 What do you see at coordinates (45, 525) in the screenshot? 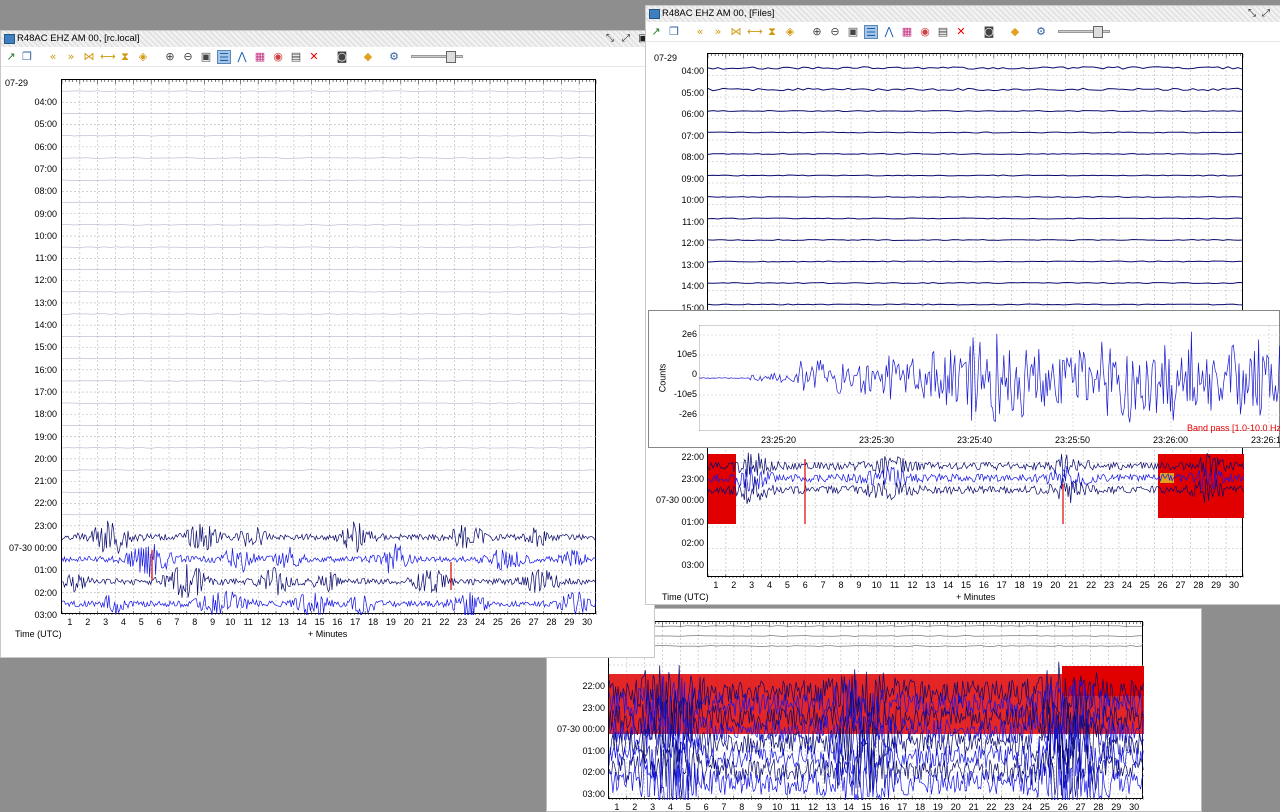
I see `hour-label: 23:00` at bounding box center [45, 525].